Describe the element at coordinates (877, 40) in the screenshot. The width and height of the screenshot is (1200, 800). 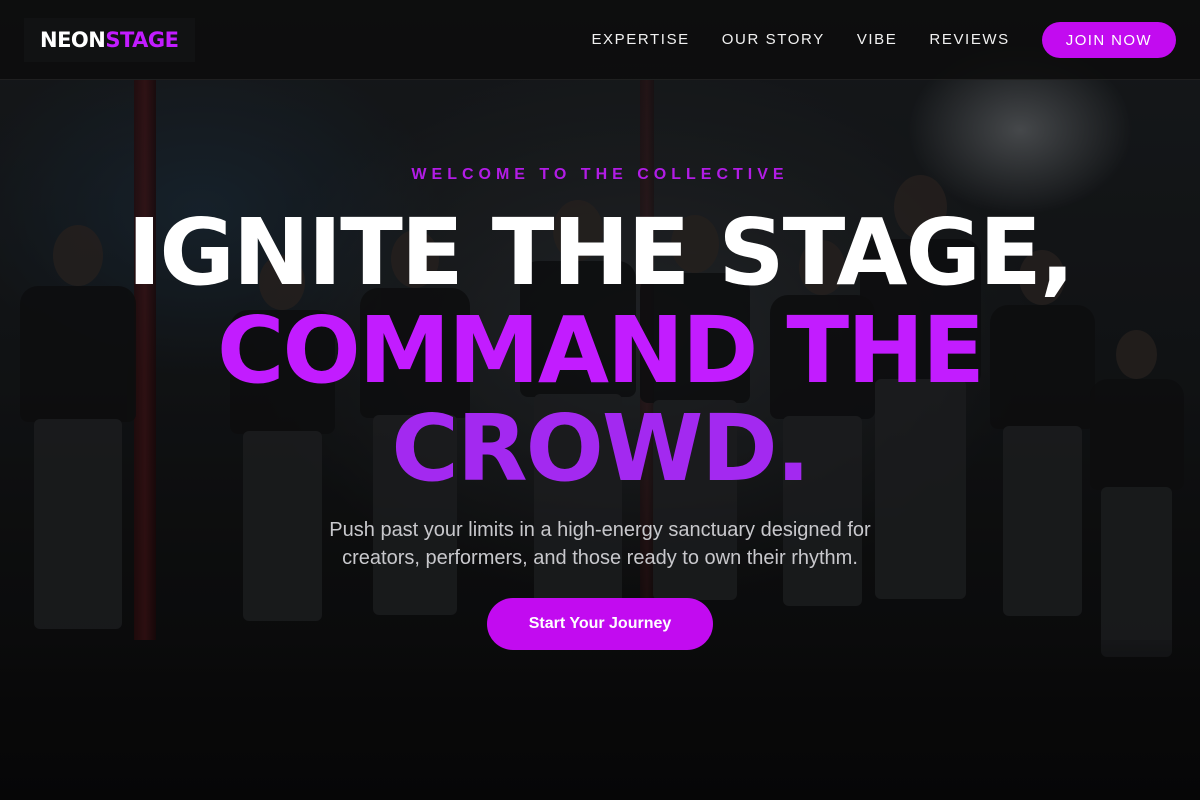
I see `nav-item-vibe: VIBE` at that location.